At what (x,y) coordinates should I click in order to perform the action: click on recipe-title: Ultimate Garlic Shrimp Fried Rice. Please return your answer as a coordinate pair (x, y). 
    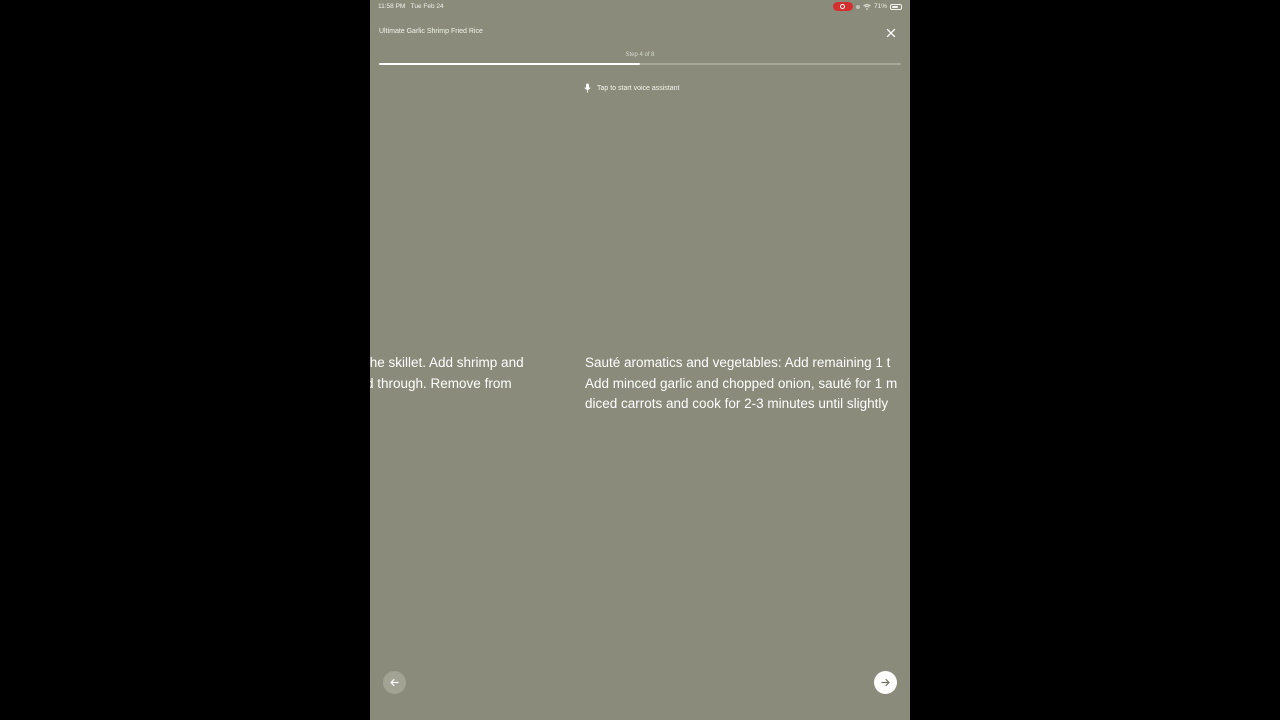
    Looking at the image, I should click on (431, 31).